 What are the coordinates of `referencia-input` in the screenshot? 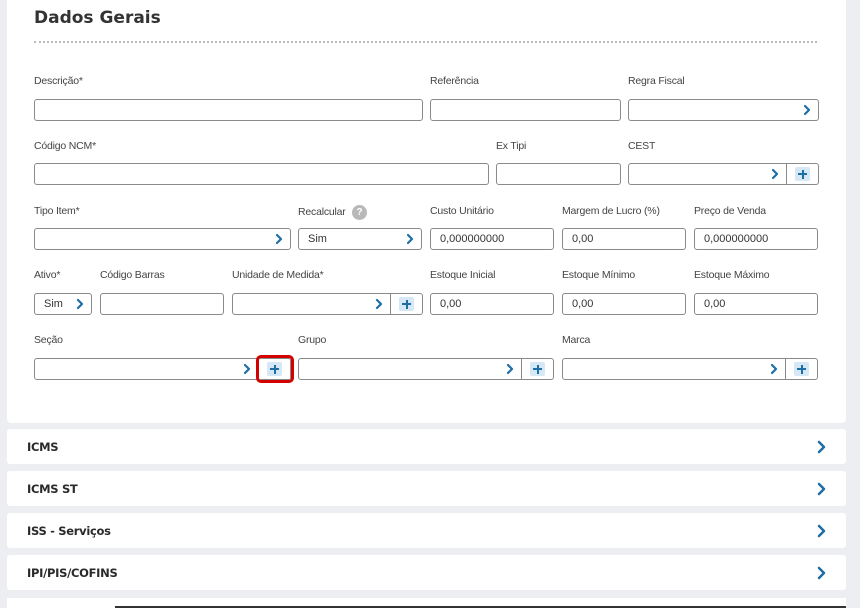 It's located at (525, 110).